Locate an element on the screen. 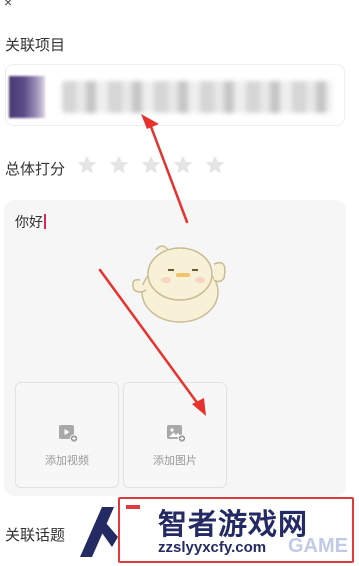  project-thumbnail is located at coordinates (27, 97).